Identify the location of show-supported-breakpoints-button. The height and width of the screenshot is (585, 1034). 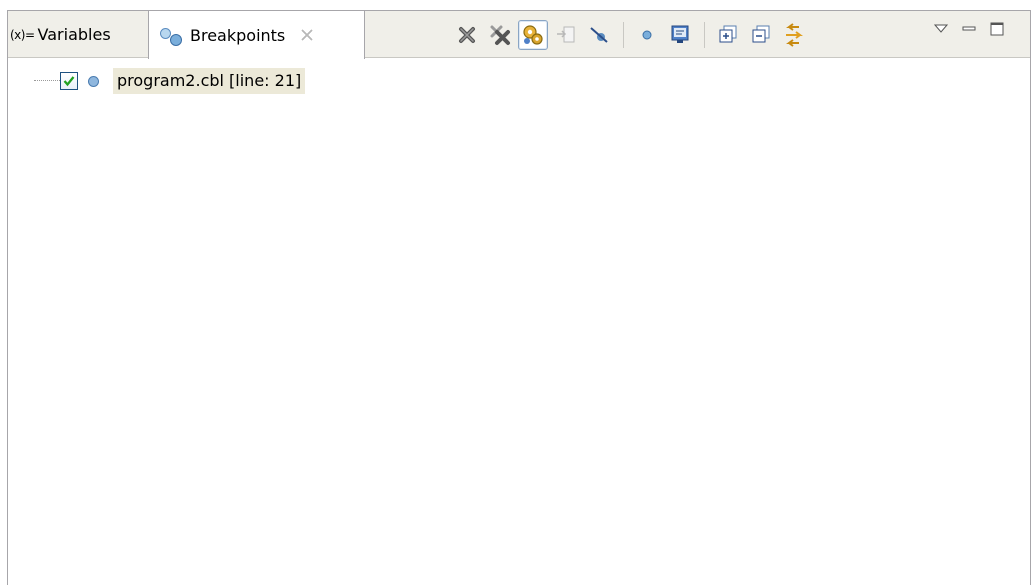
(533, 34).